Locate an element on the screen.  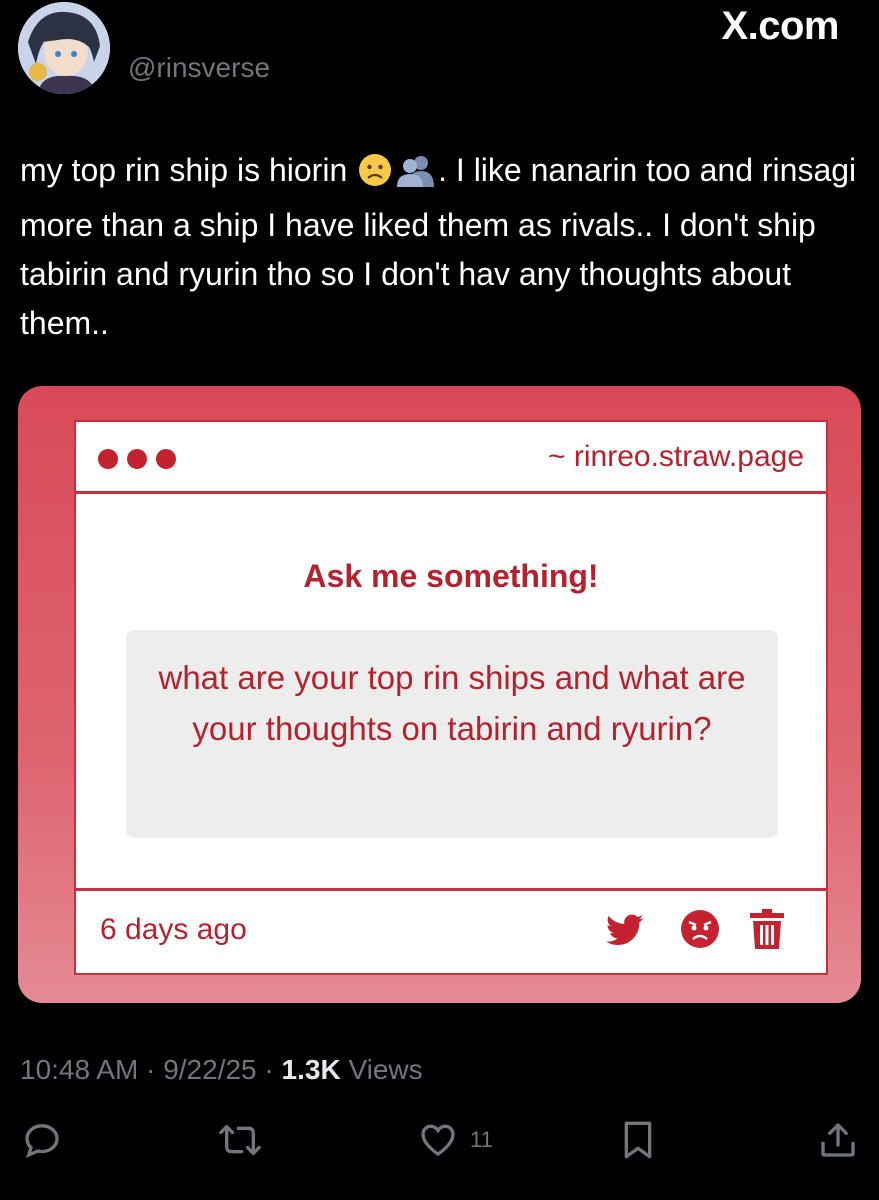
twitter-bird-icon is located at coordinates (625, 931).